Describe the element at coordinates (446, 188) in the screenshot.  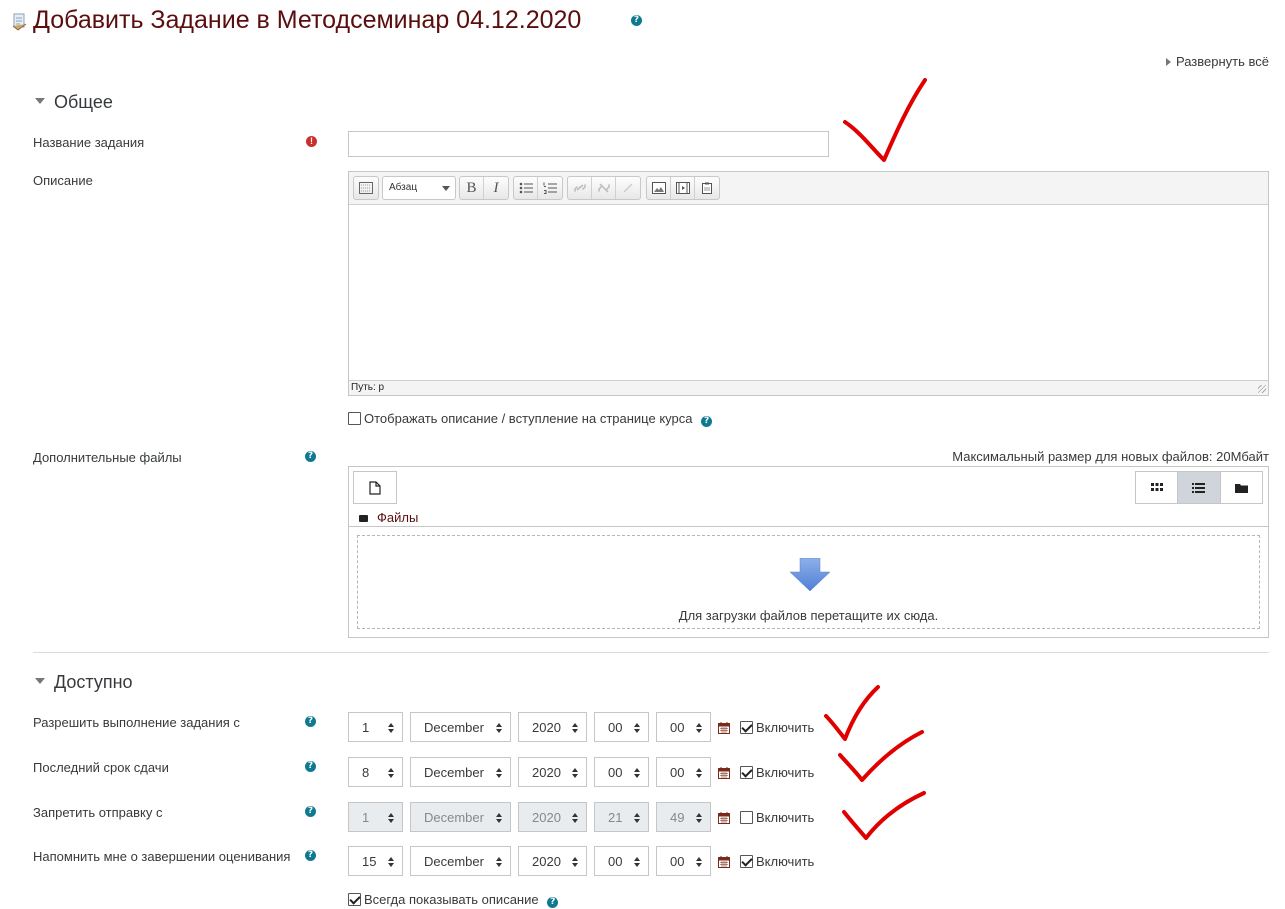
I see `chevron-down-icon` at that location.